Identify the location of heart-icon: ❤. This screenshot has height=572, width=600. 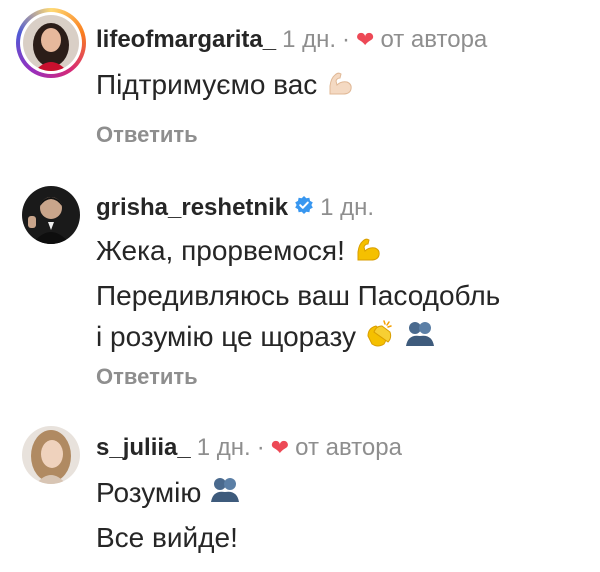
(280, 447).